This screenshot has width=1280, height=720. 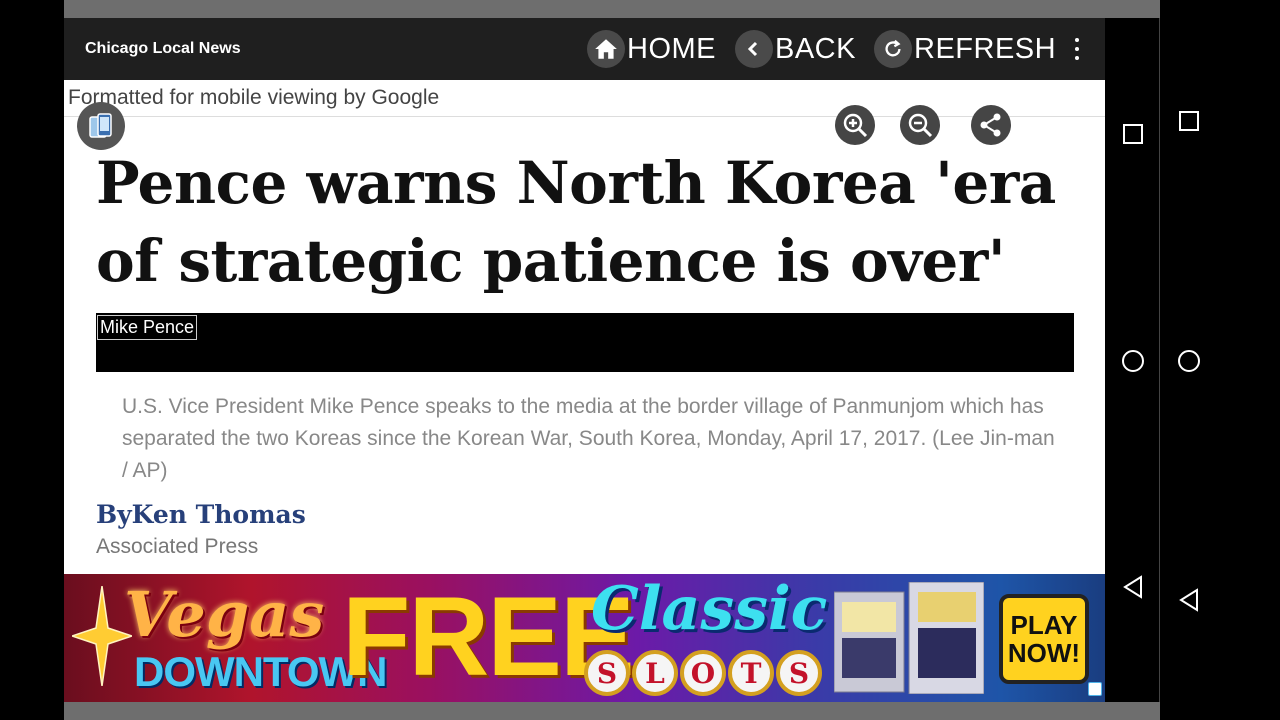 What do you see at coordinates (1077, 49) in the screenshot?
I see `more-options-icon` at bounding box center [1077, 49].